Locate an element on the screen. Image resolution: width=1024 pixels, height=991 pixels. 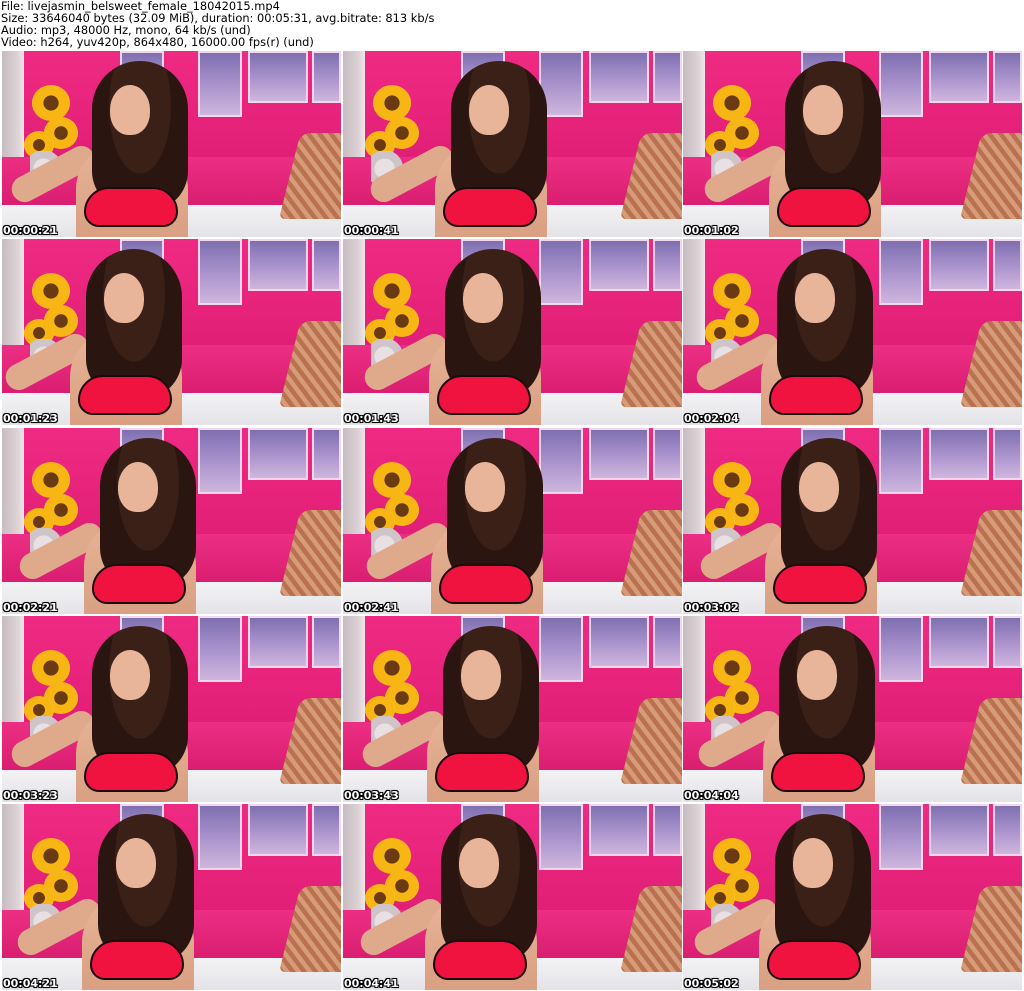
video-thumbnail: 00:00:21 is located at coordinates (171, 144).